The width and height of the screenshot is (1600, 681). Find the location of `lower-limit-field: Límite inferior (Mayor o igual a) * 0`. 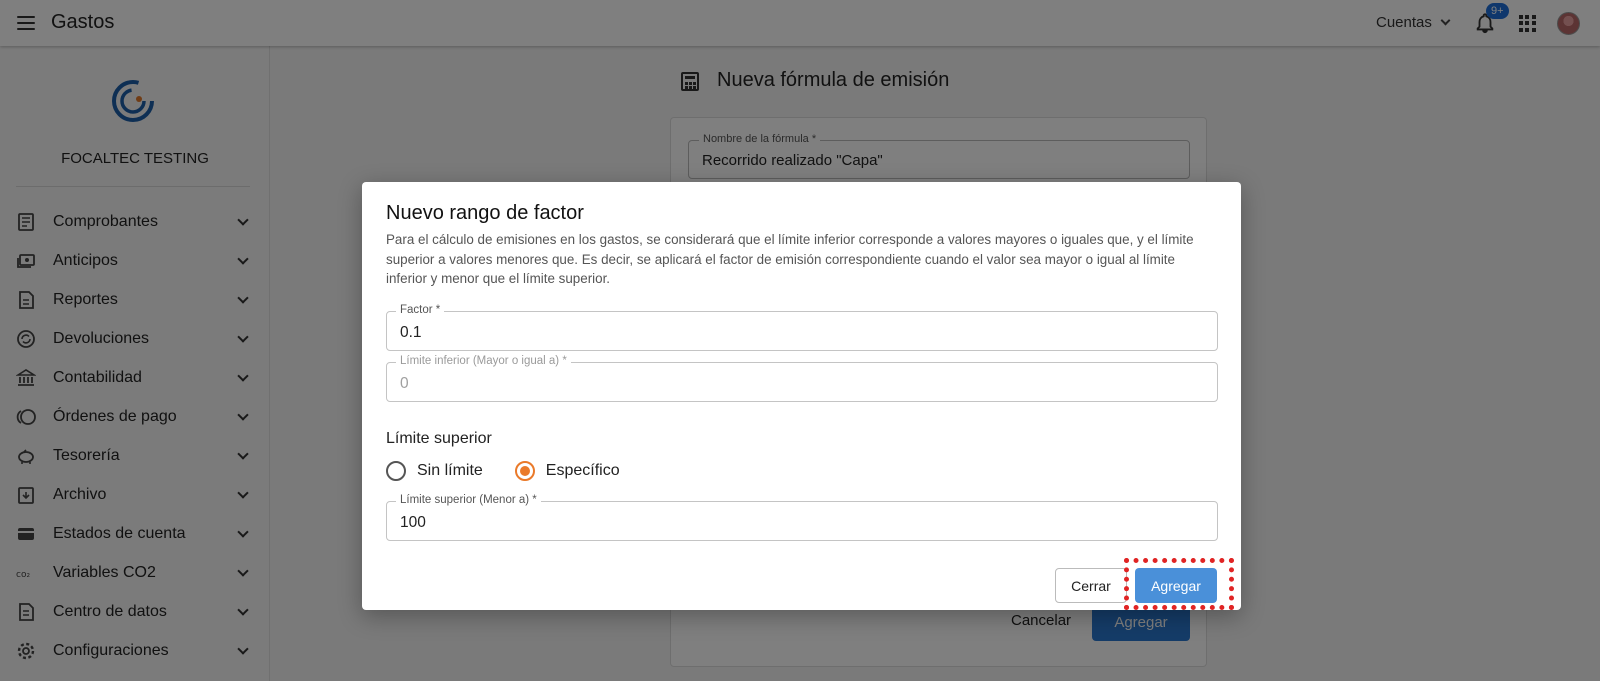

lower-limit-field: Límite inferior (Mayor o igual a) * 0 is located at coordinates (802, 378).